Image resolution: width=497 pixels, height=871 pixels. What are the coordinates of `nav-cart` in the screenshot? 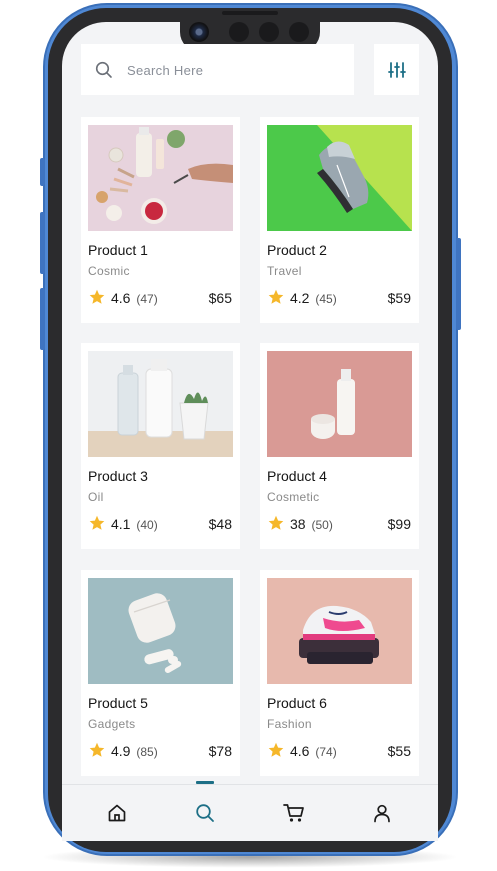 It's located at (294, 813).